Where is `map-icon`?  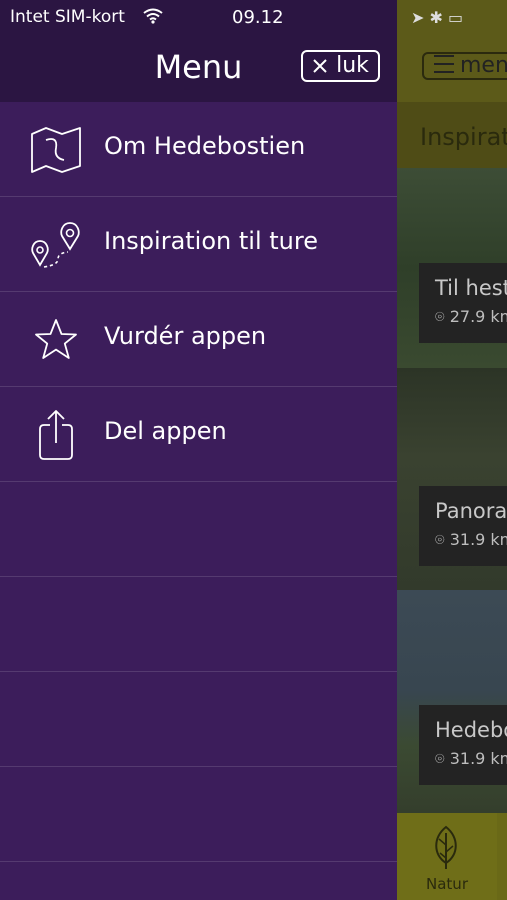 map-icon is located at coordinates (56, 150).